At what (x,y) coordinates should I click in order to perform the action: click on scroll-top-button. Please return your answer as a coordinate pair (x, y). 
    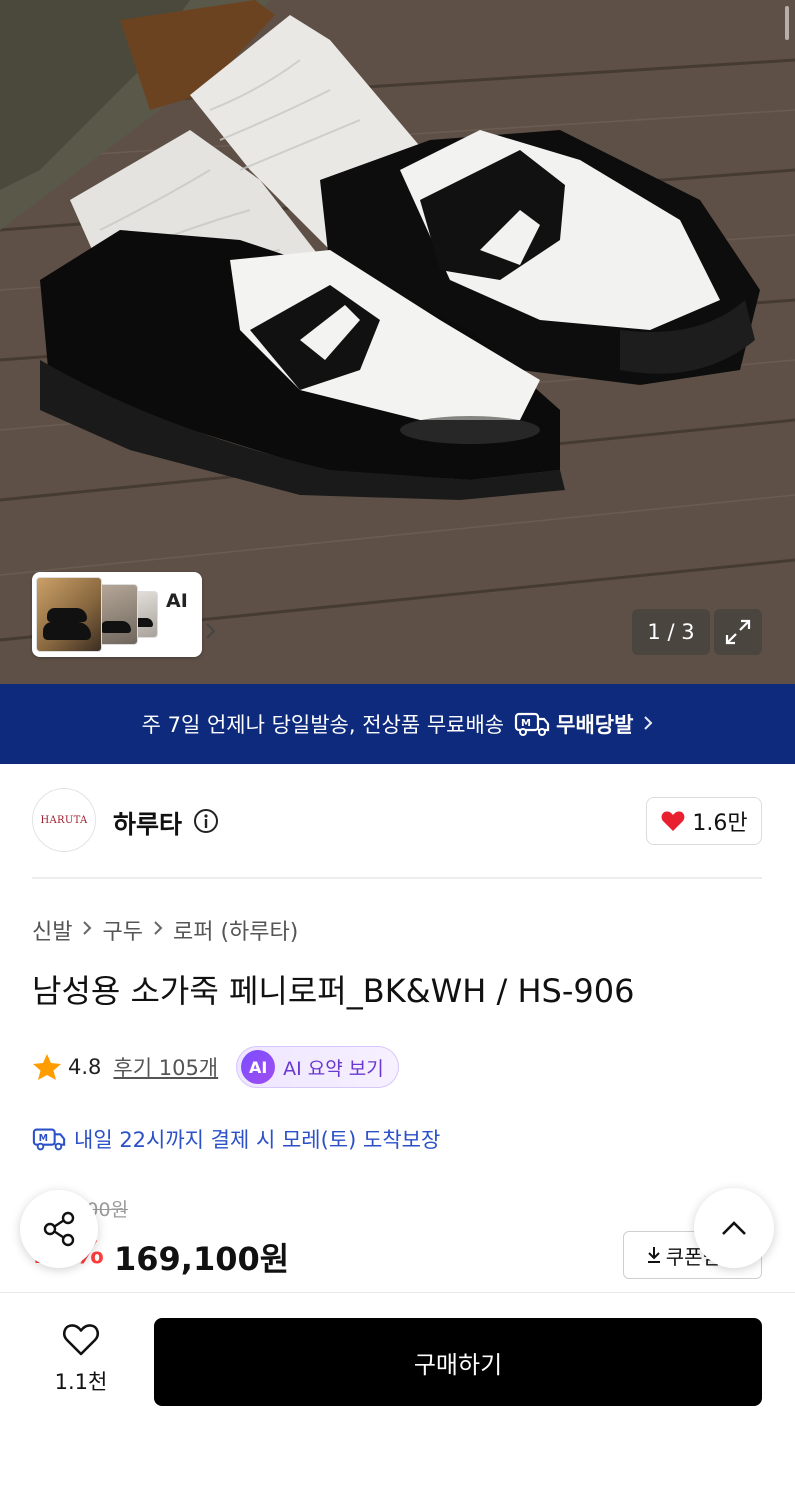
    Looking at the image, I should click on (734, 1228).